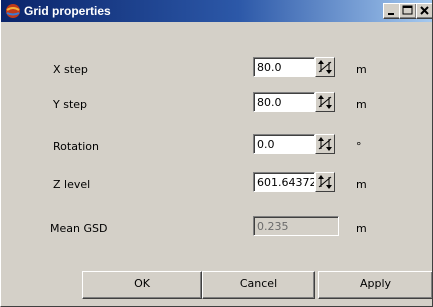  I want to click on y-step-label: Y step, so click(70, 104).